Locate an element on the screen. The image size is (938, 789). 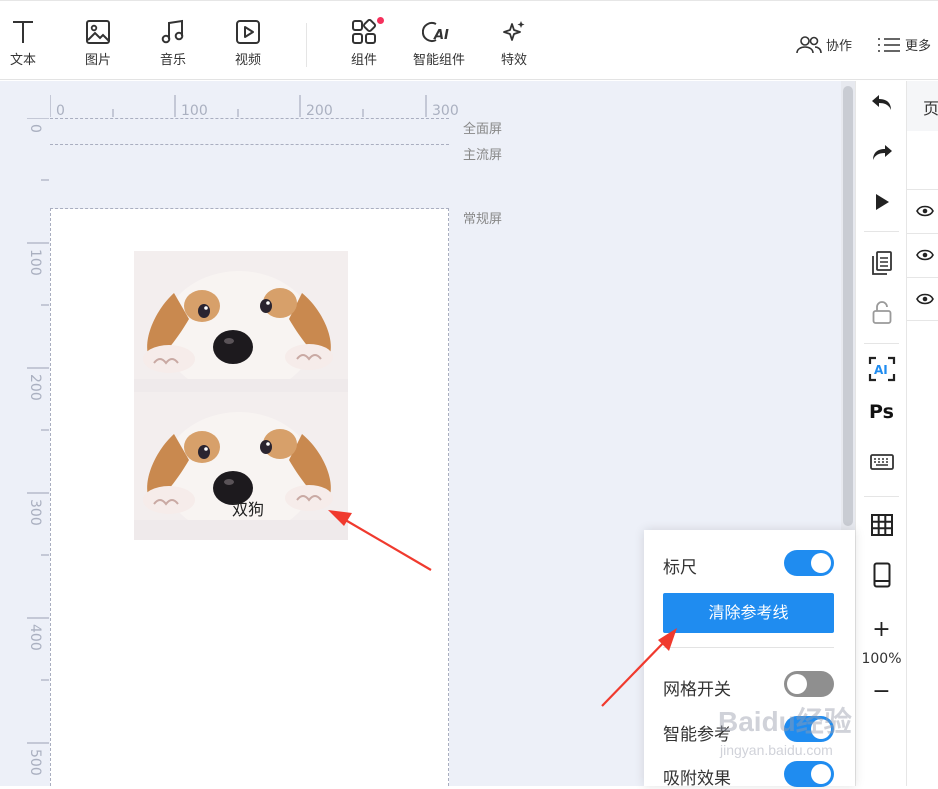
lock-button is located at coordinates (881, 313).